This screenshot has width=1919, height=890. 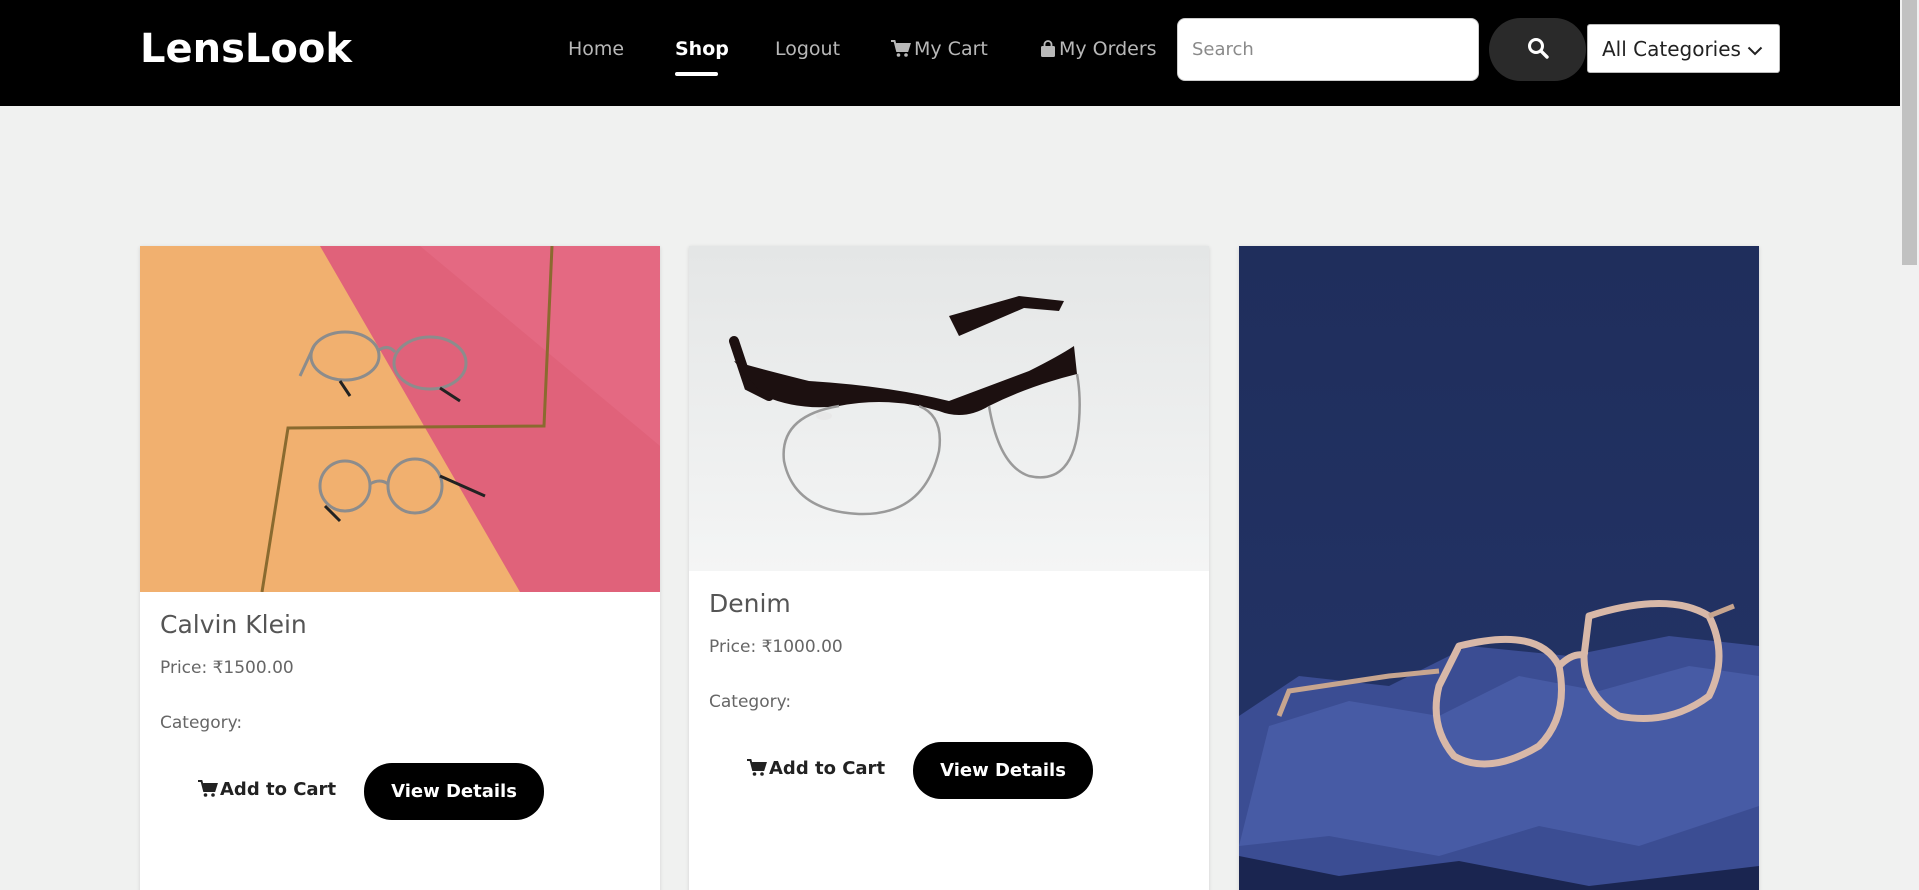 I want to click on search-input, so click(x=1328, y=49).